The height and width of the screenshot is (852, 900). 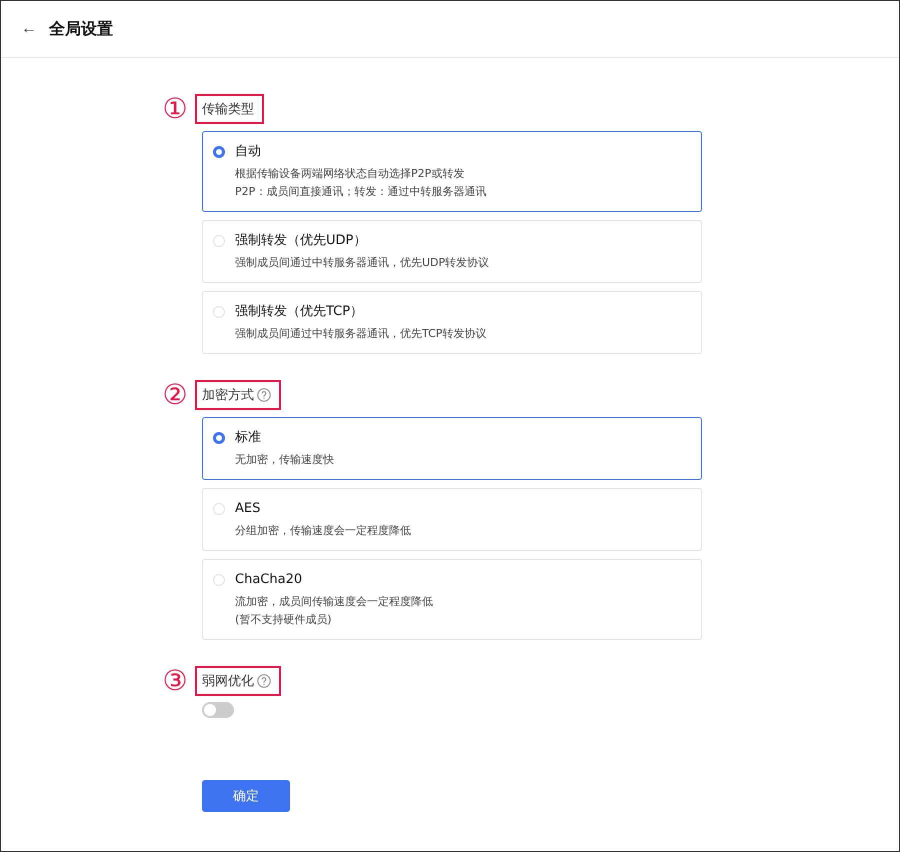 What do you see at coordinates (175, 681) in the screenshot?
I see `step-number: ③` at bounding box center [175, 681].